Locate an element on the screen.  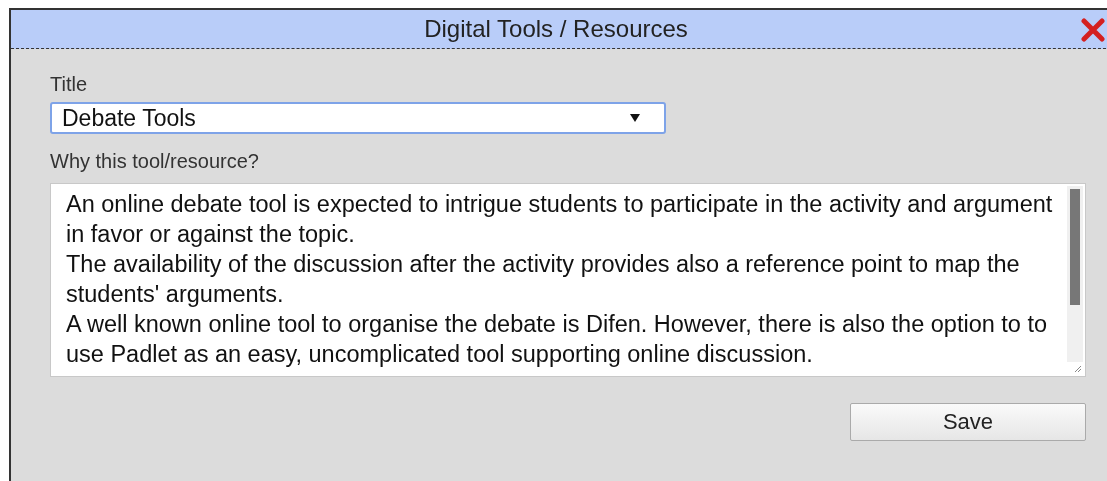
field-label: Why this tool/resource? is located at coordinates (154, 161).